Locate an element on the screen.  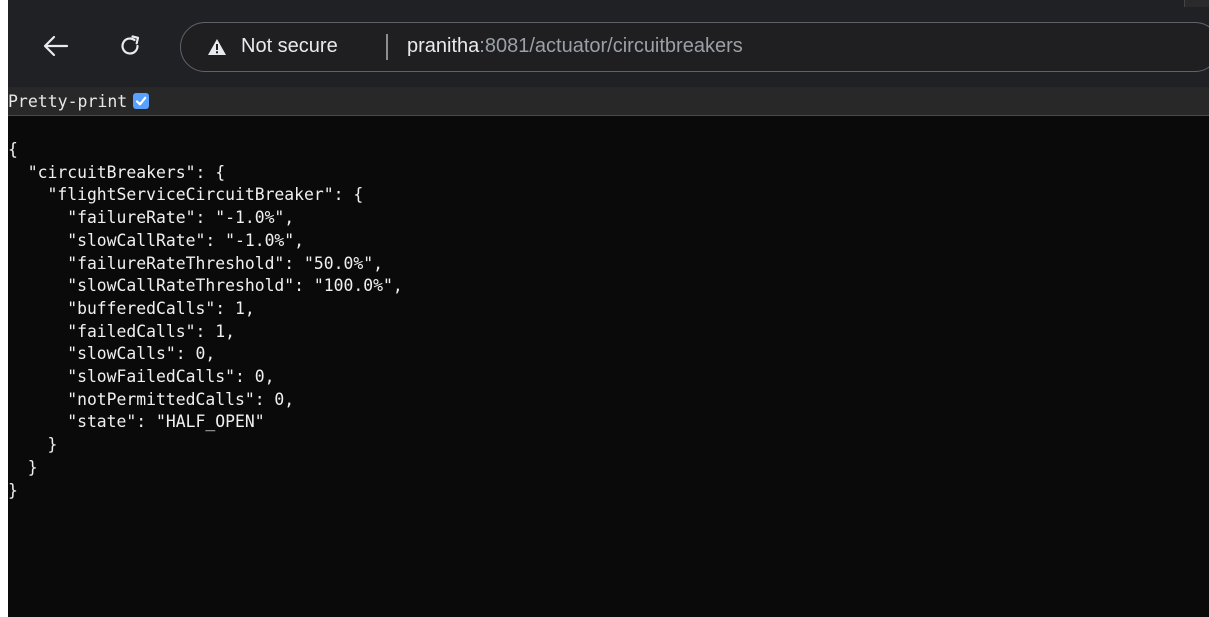
tab-edge is located at coordinates (1196, 3).